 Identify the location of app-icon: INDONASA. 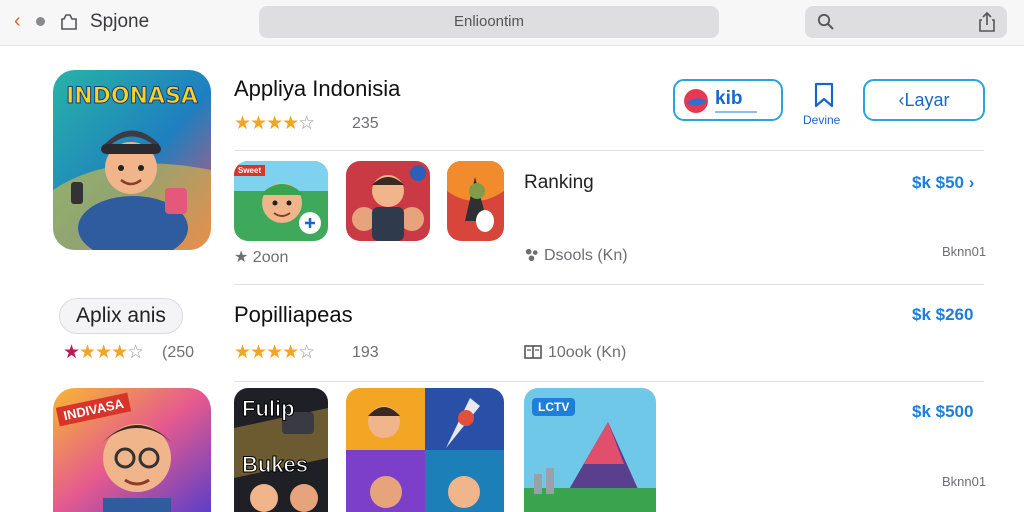
(132, 160).